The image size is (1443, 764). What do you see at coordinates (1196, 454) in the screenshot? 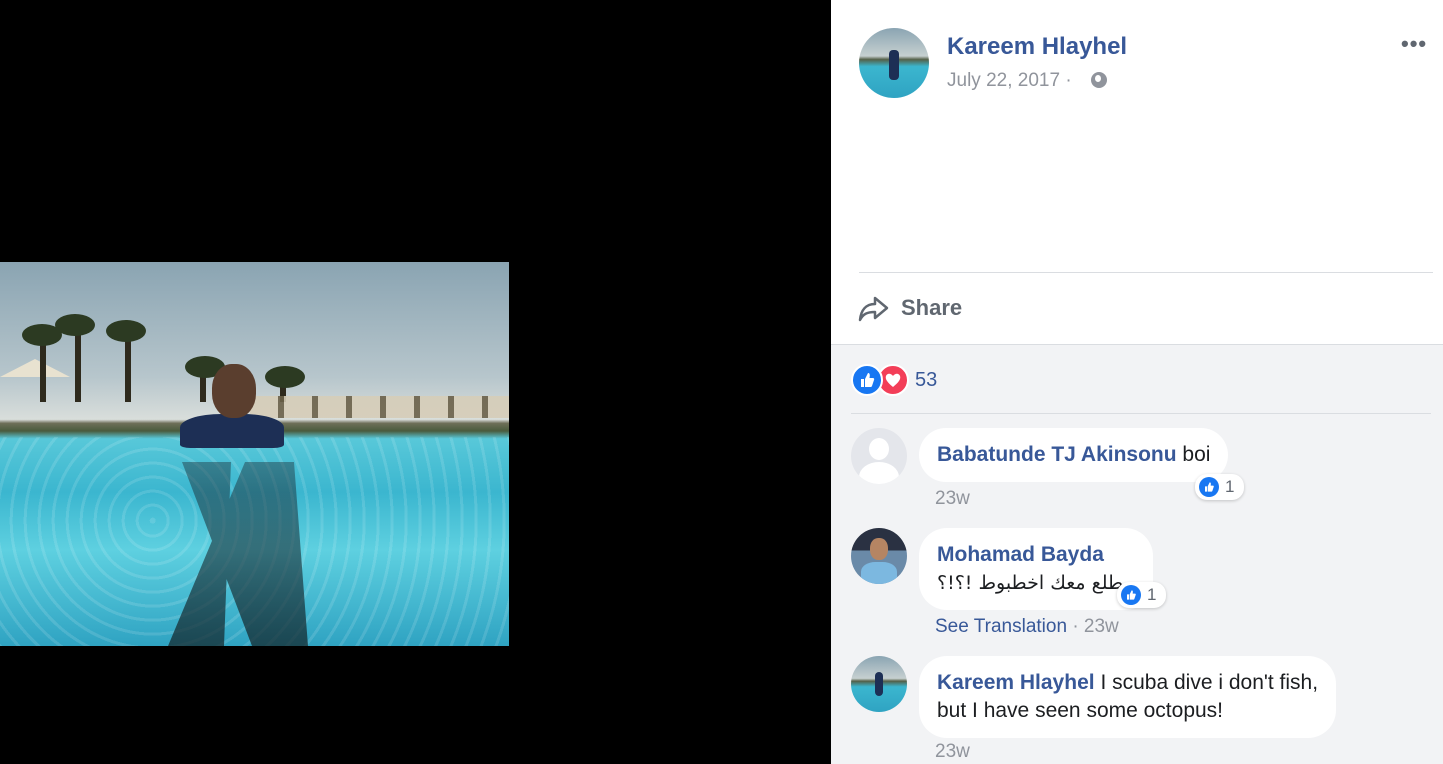
I see `comment-text: boi` at bounding box center [1196, 454].